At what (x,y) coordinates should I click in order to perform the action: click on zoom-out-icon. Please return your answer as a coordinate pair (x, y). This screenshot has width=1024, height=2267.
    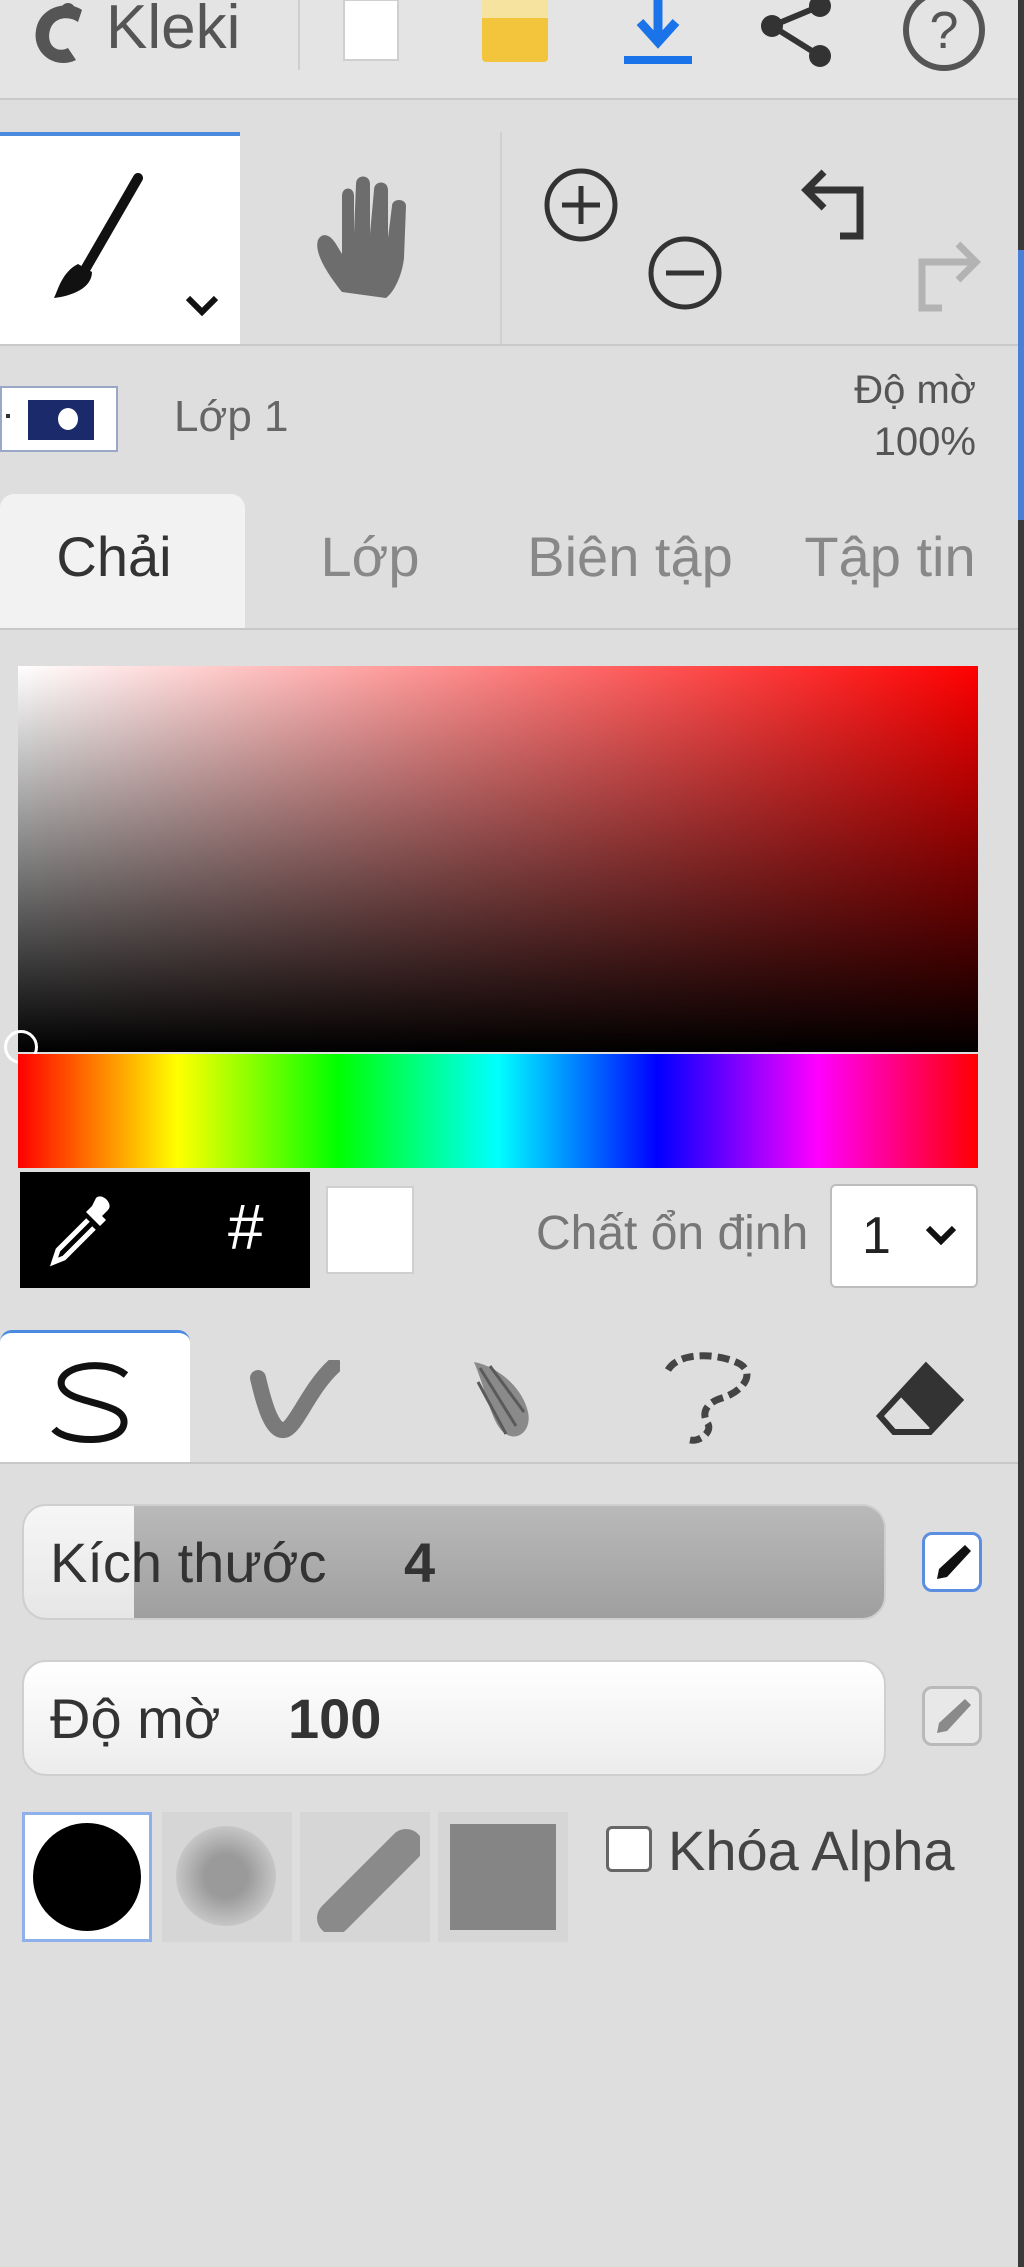
    Looking at the image, I should click on (685, 273).